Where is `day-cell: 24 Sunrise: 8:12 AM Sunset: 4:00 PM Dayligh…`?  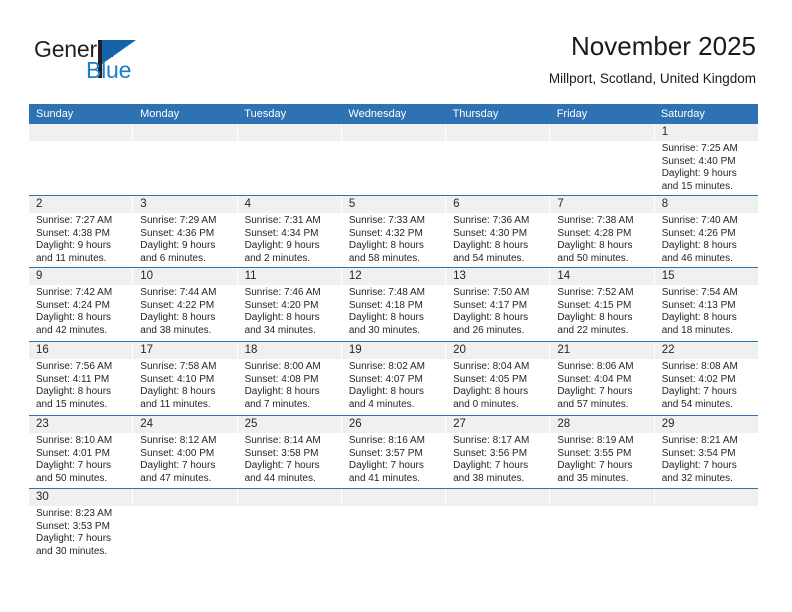 day-cell: 24 Sunrise: 8:12 AM Sunset: 4:00 PM Dayligh… is located at coordinates (185, 452).